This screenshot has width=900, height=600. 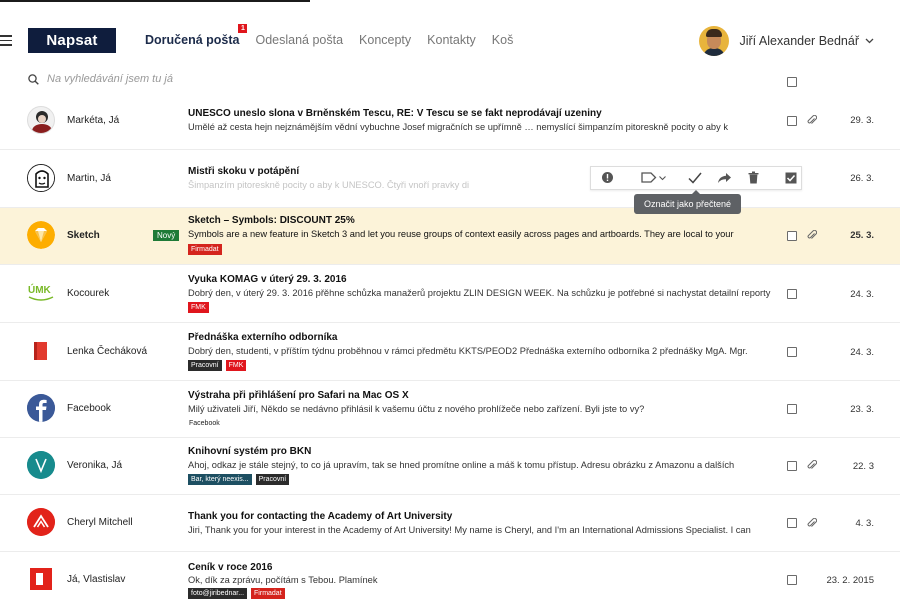 What do you see at coordinates (451, 40) in the screenshot?
I see `tab-contacts: Kontakty` at bounding box center [451, 40].